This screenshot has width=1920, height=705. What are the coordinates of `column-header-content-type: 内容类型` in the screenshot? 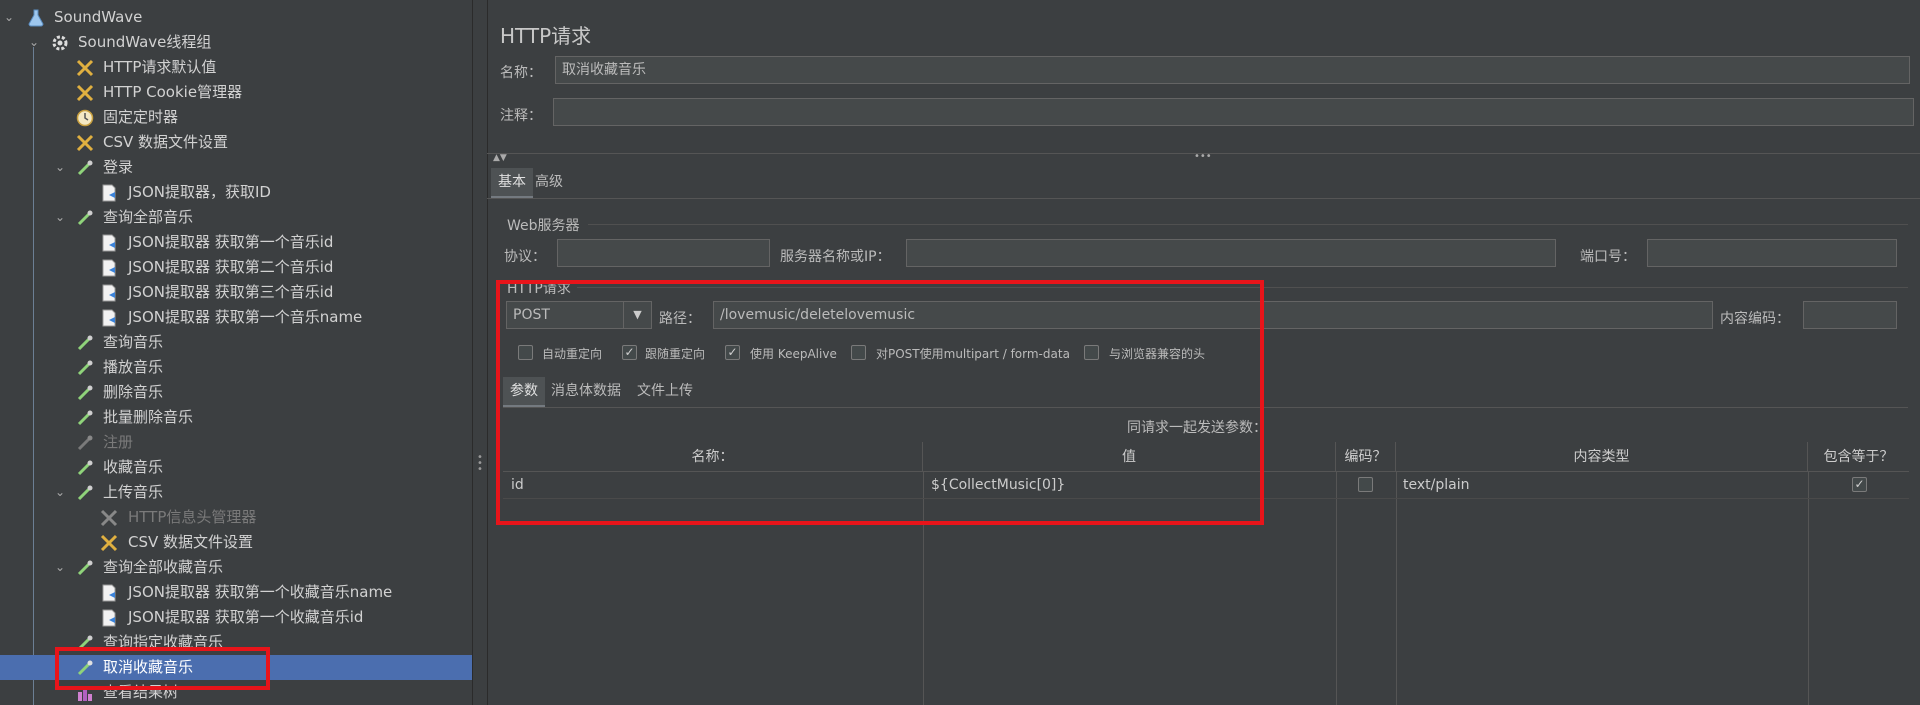 It's located at (1602, 457).